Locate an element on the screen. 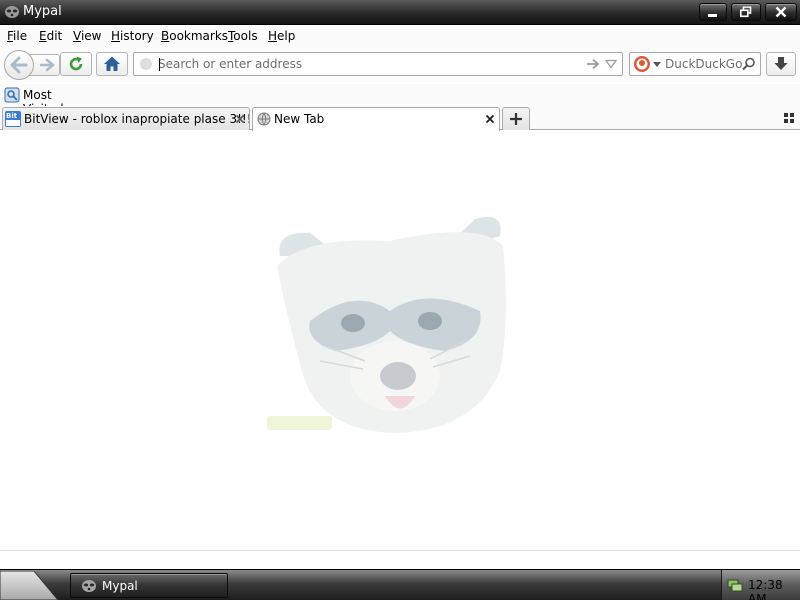 Image resolution: width=800 pixels, height=600 pixels. back-button is located at coordinates (19, 65).